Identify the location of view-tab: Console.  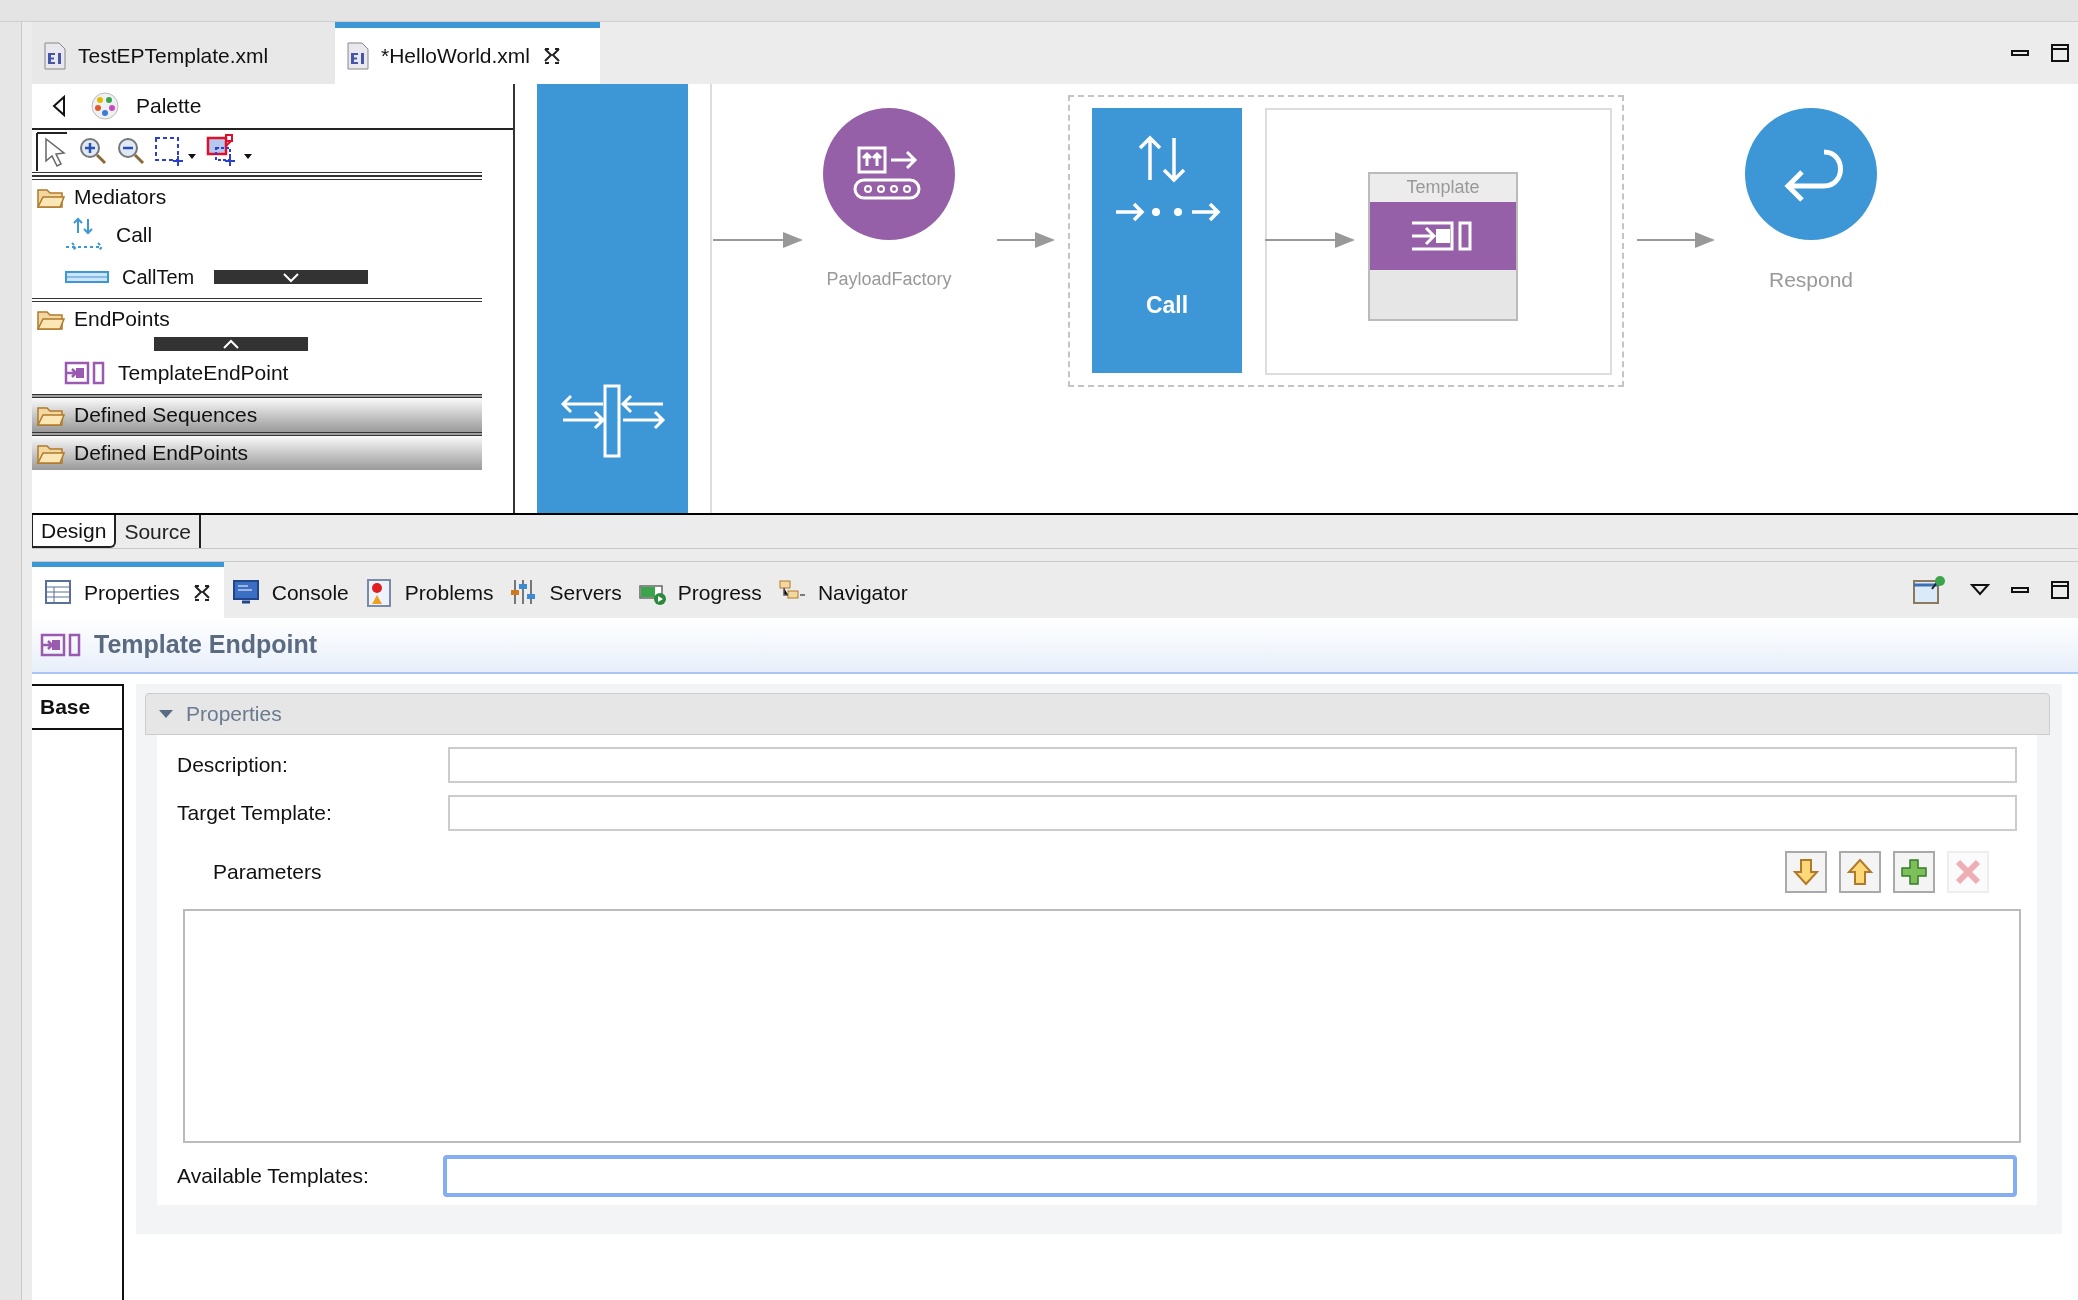
(290, 590).